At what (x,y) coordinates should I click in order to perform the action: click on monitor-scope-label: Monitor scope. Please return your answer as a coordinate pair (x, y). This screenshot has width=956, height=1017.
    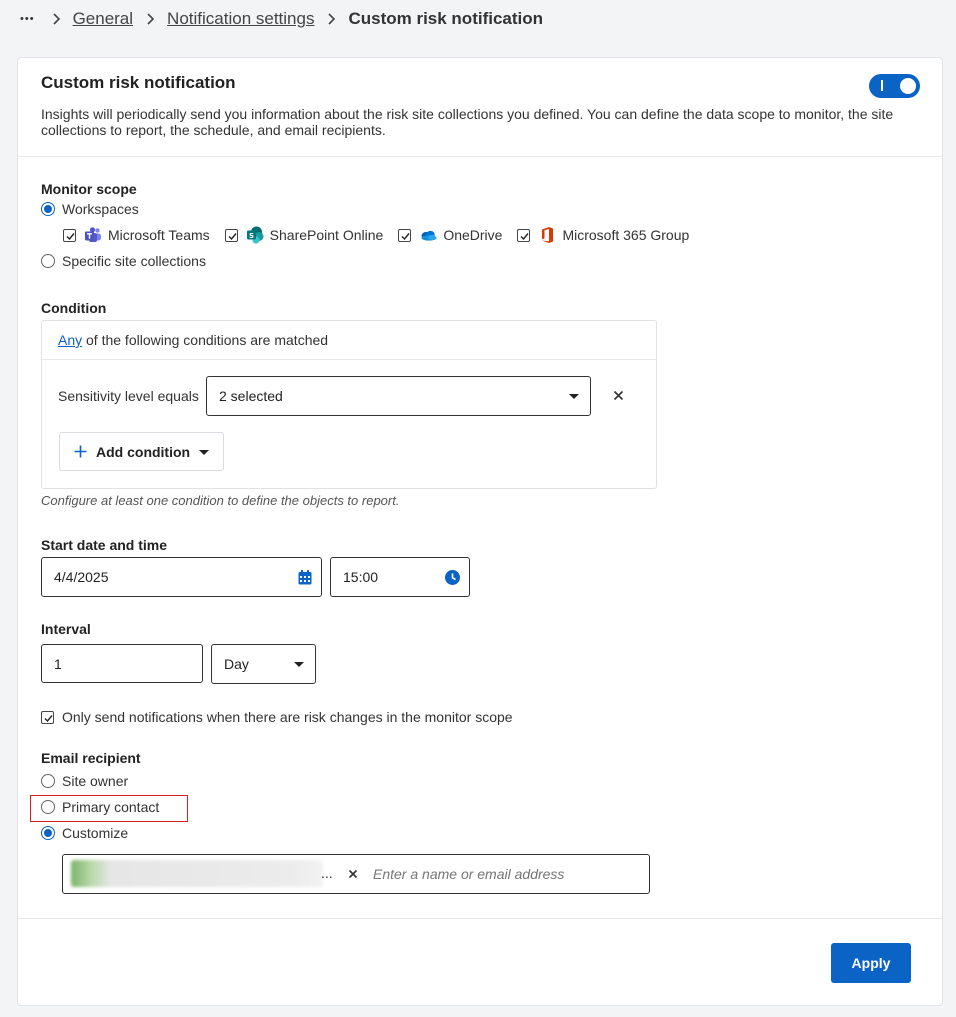
    Looking at the image, I should click on (89, 189).